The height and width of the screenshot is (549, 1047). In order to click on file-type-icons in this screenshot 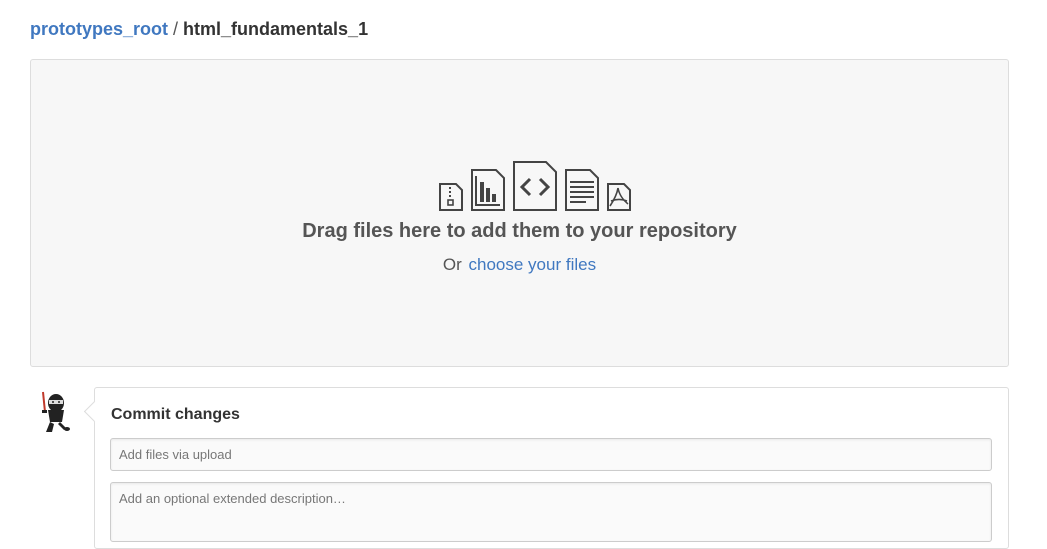, I will do `click(519, 186)`.